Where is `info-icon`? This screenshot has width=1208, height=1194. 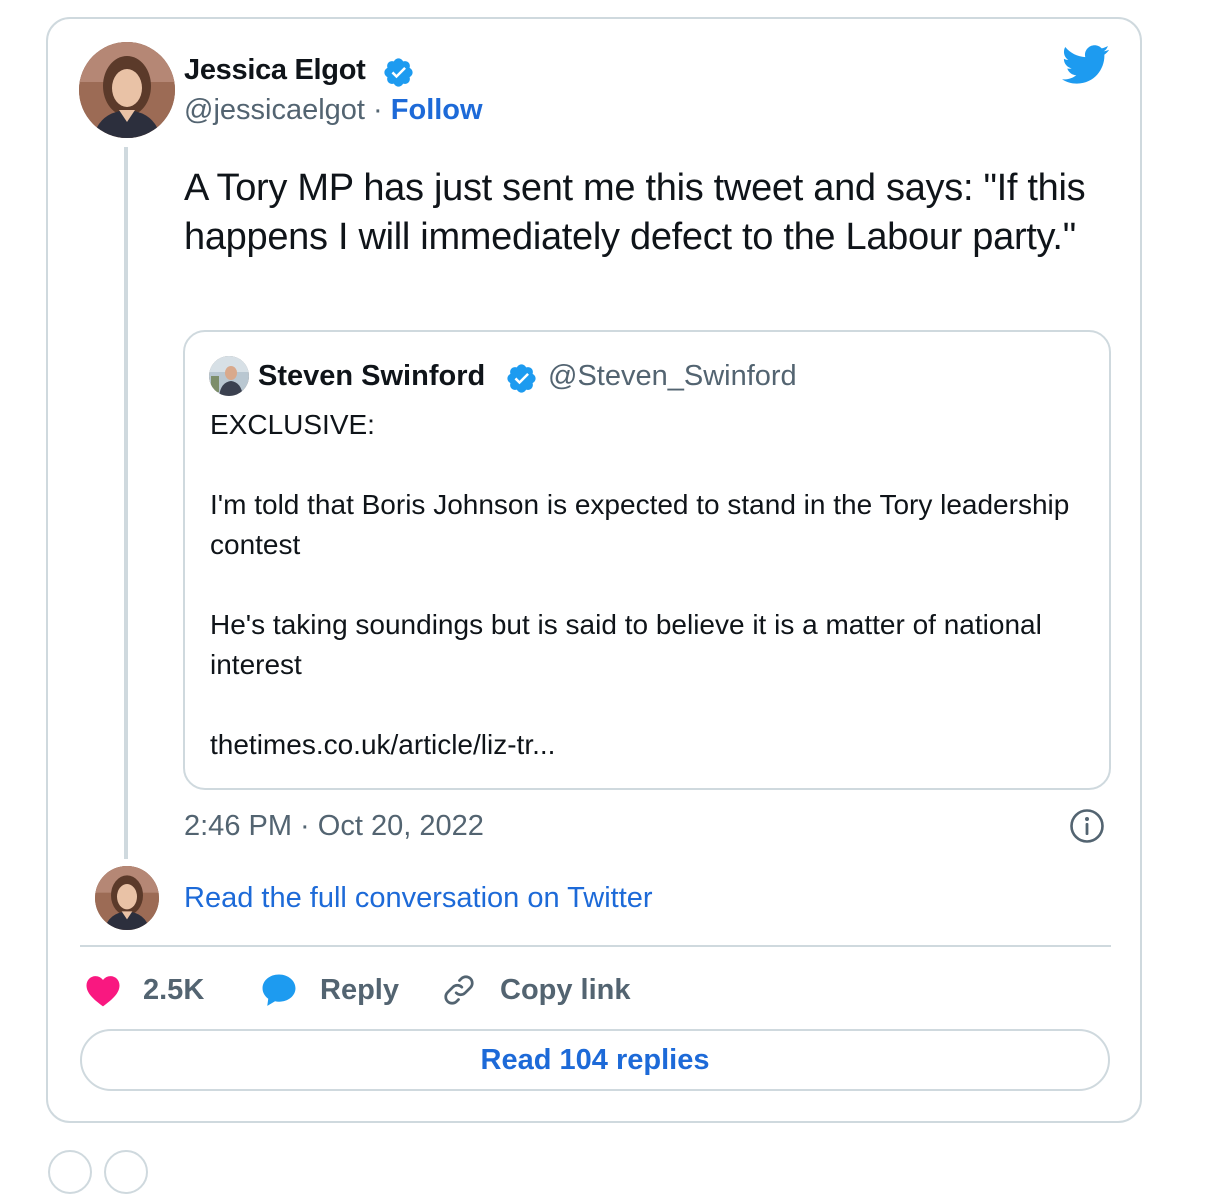 info-icon is located at coordinates (1087, 826).